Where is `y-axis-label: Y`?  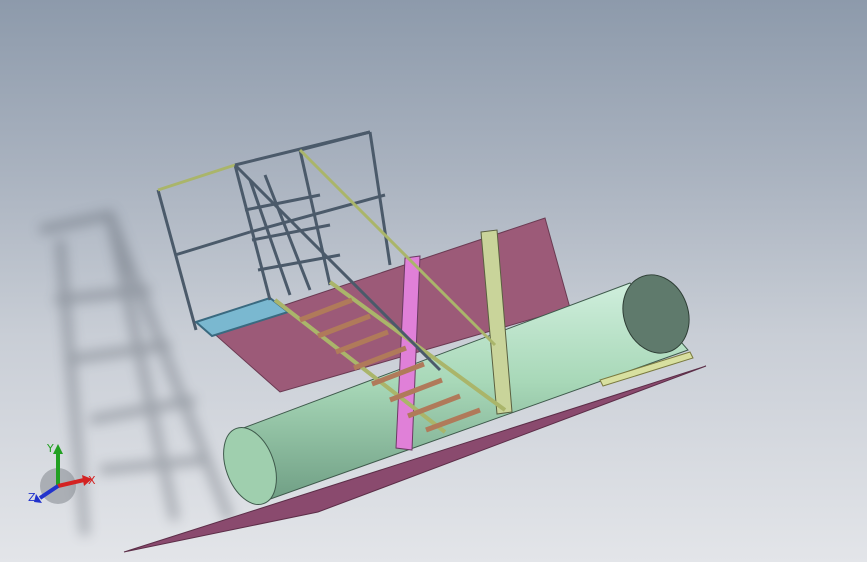 y-axis-label: Y is located at coordinates (50, 448).